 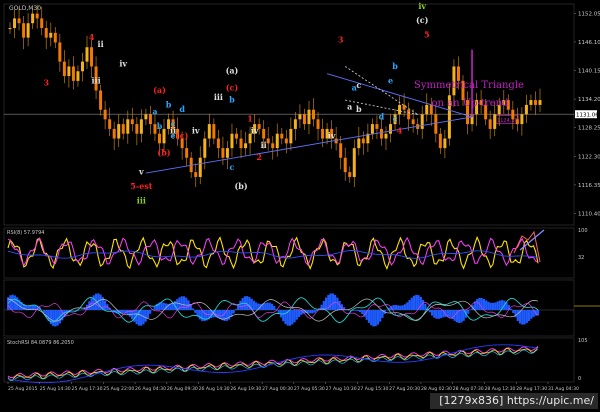 What do you see at coordinates (196, 131) in the screenshot?
I see `wave-label: iv` at bounding box center [196, 131].